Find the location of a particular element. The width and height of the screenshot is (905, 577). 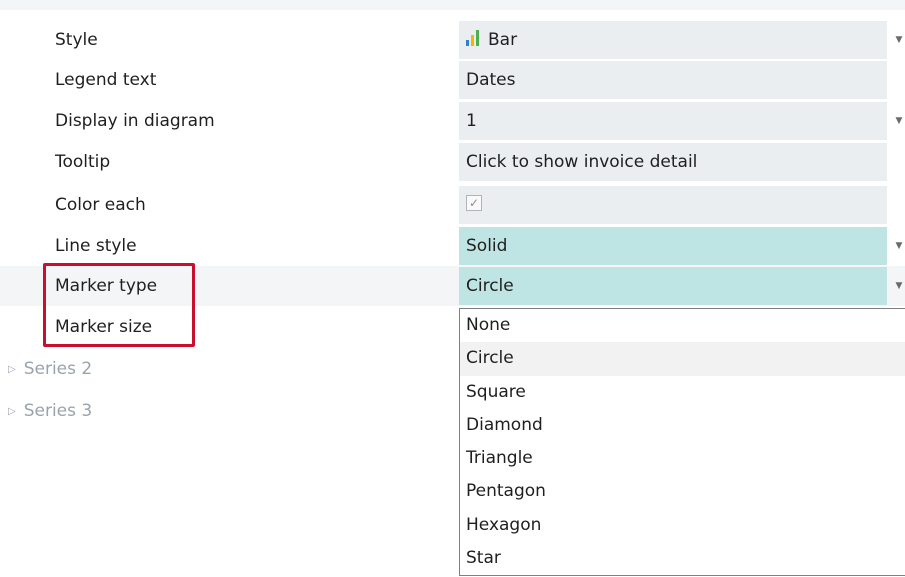

property-row-style: Style Bar ▼ is located at coordinates (452, 40).